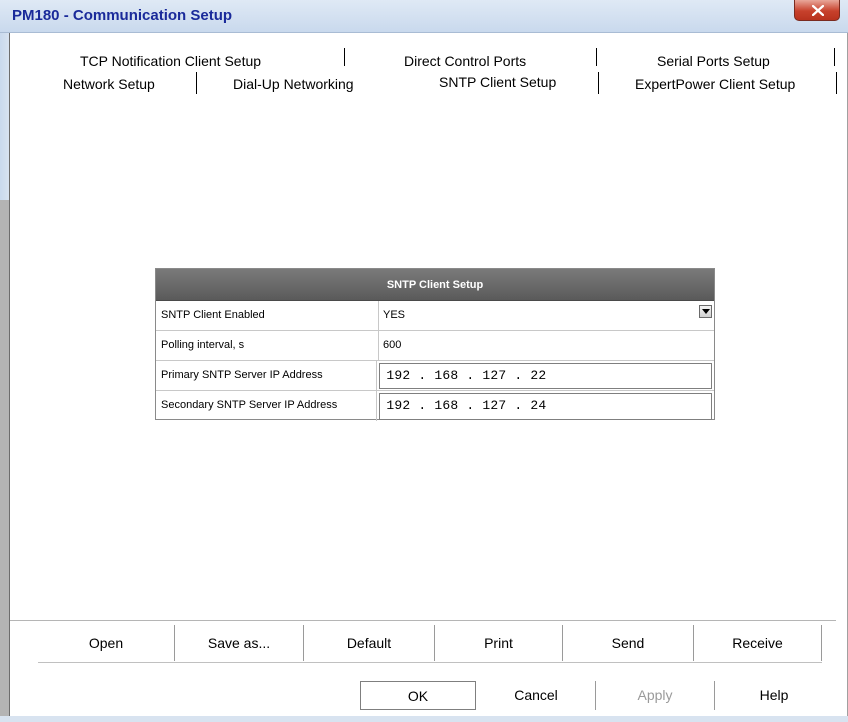  I want to click on print-button: Print, so click(498, 643).